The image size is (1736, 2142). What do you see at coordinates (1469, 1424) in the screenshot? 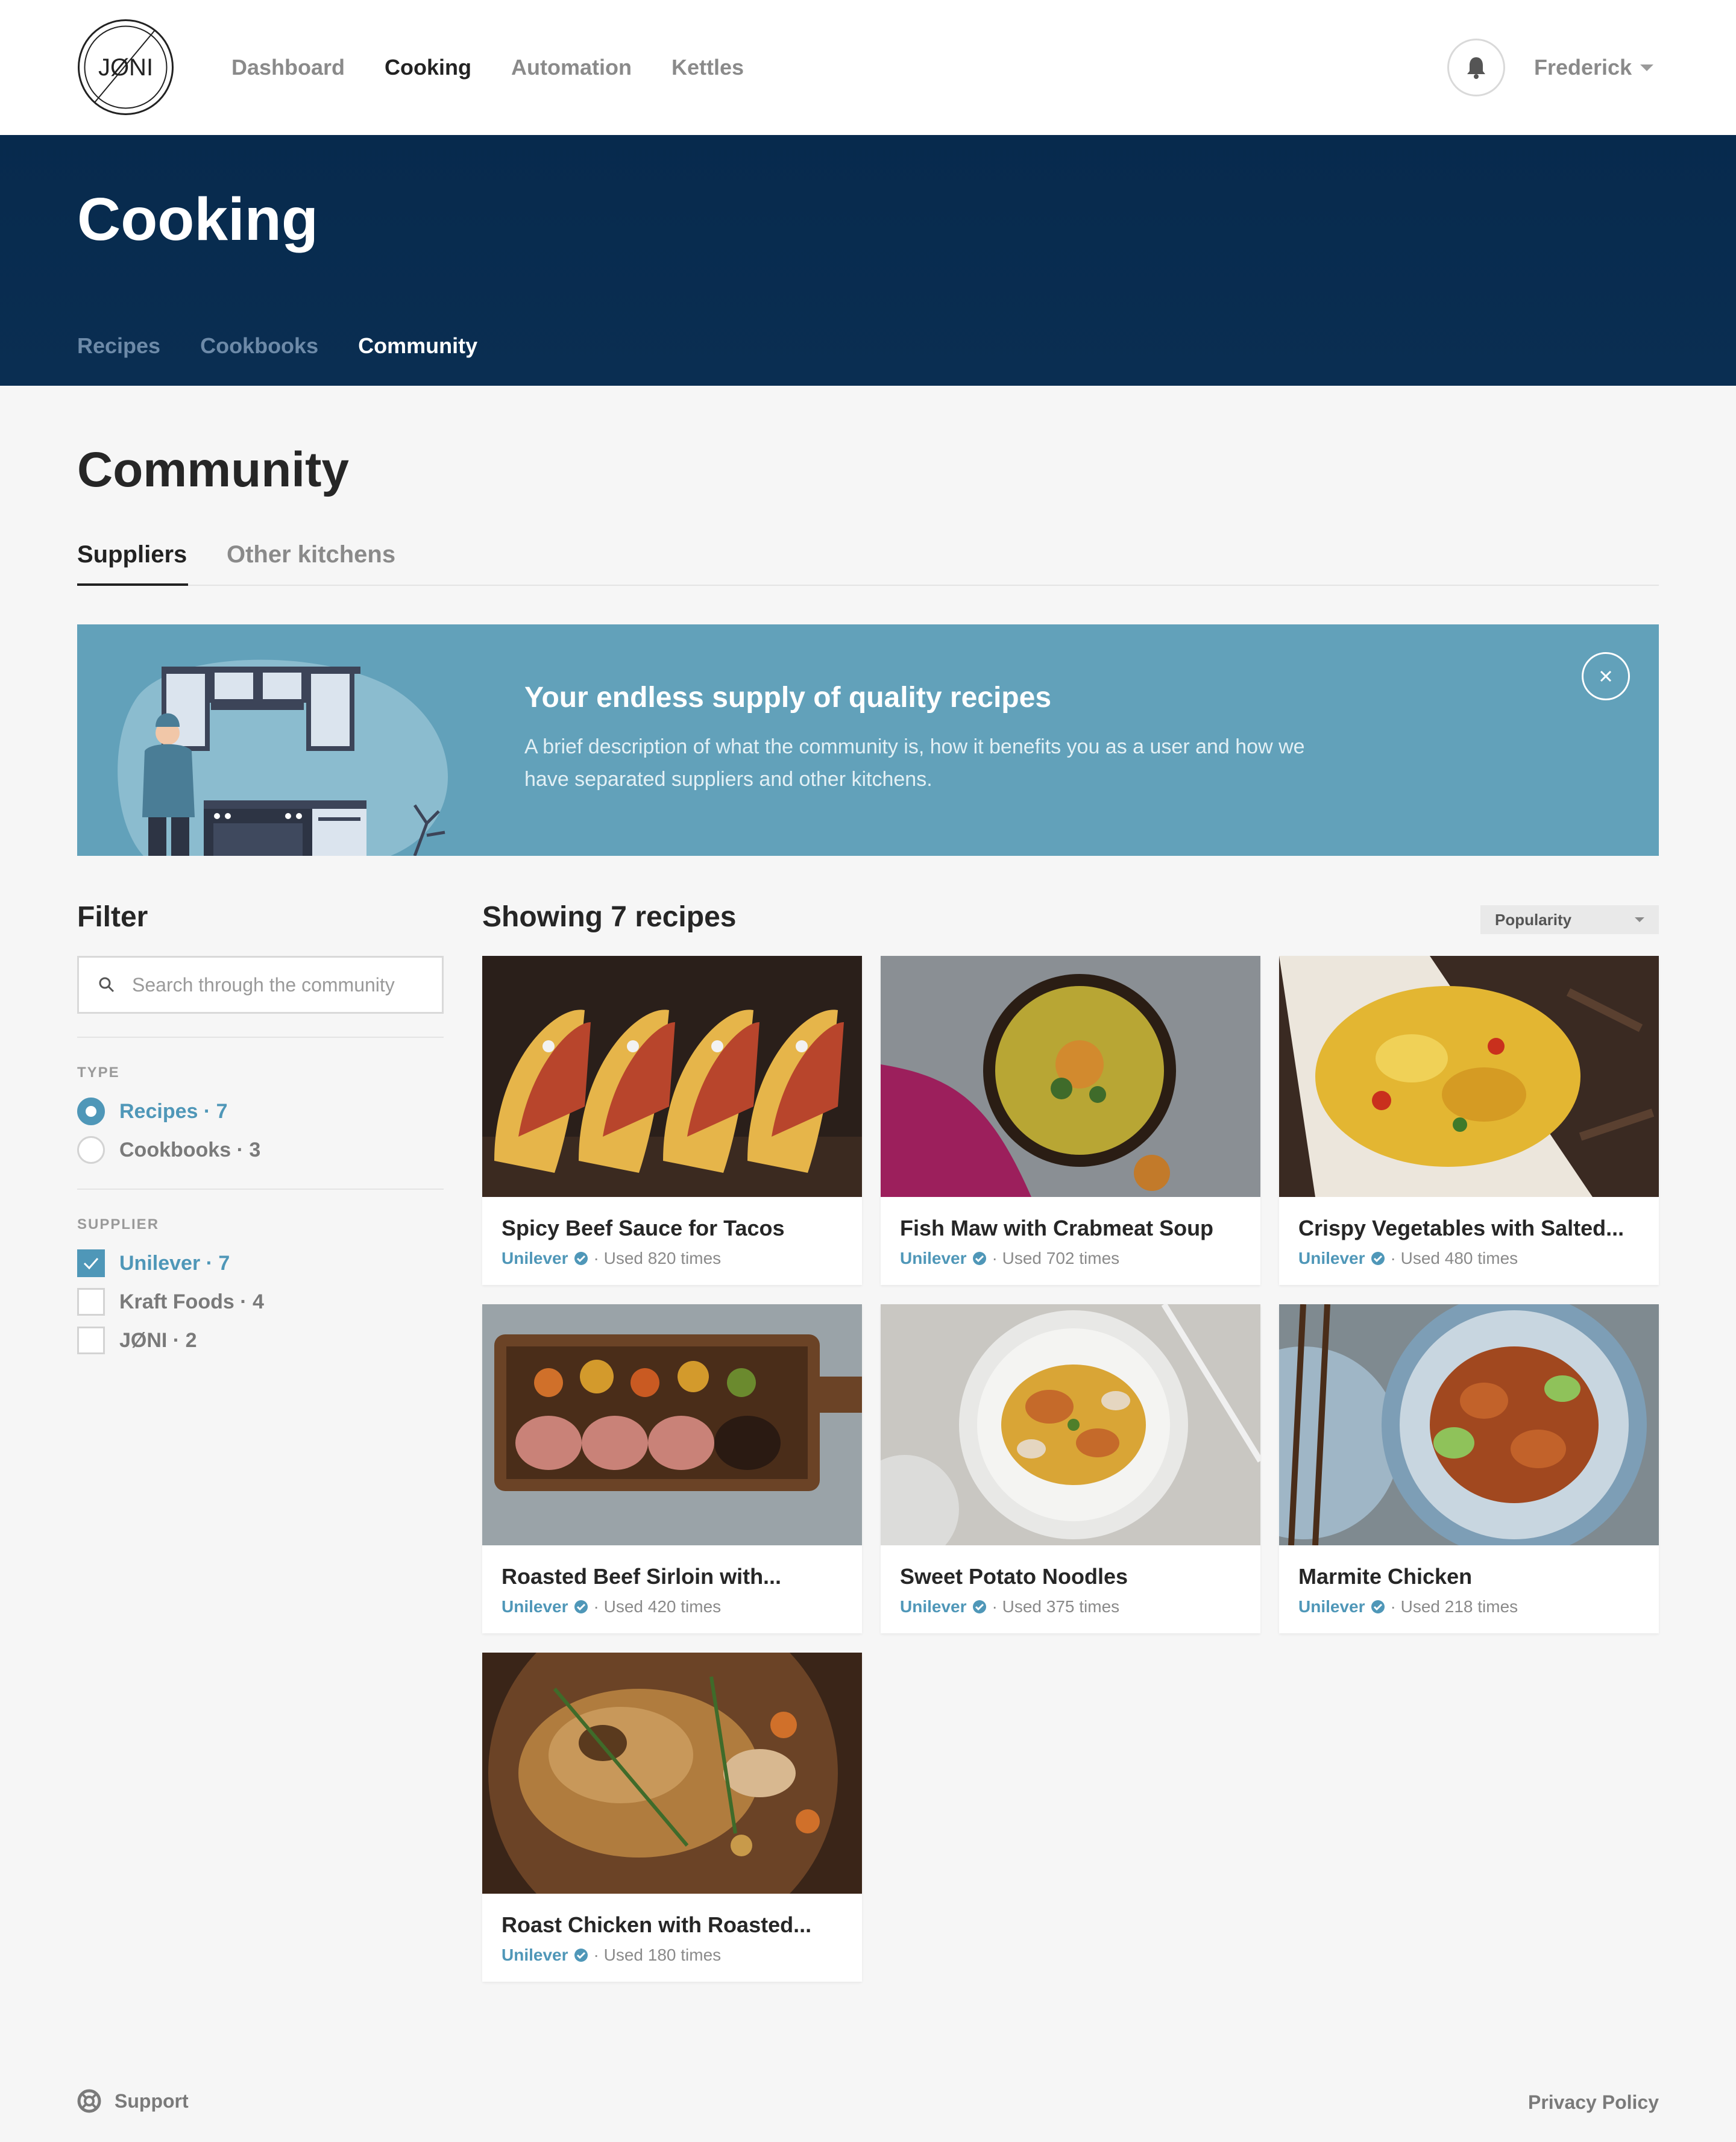
I see `recipe-image-marmite-chicken` at bounding box center [1469, 1424].